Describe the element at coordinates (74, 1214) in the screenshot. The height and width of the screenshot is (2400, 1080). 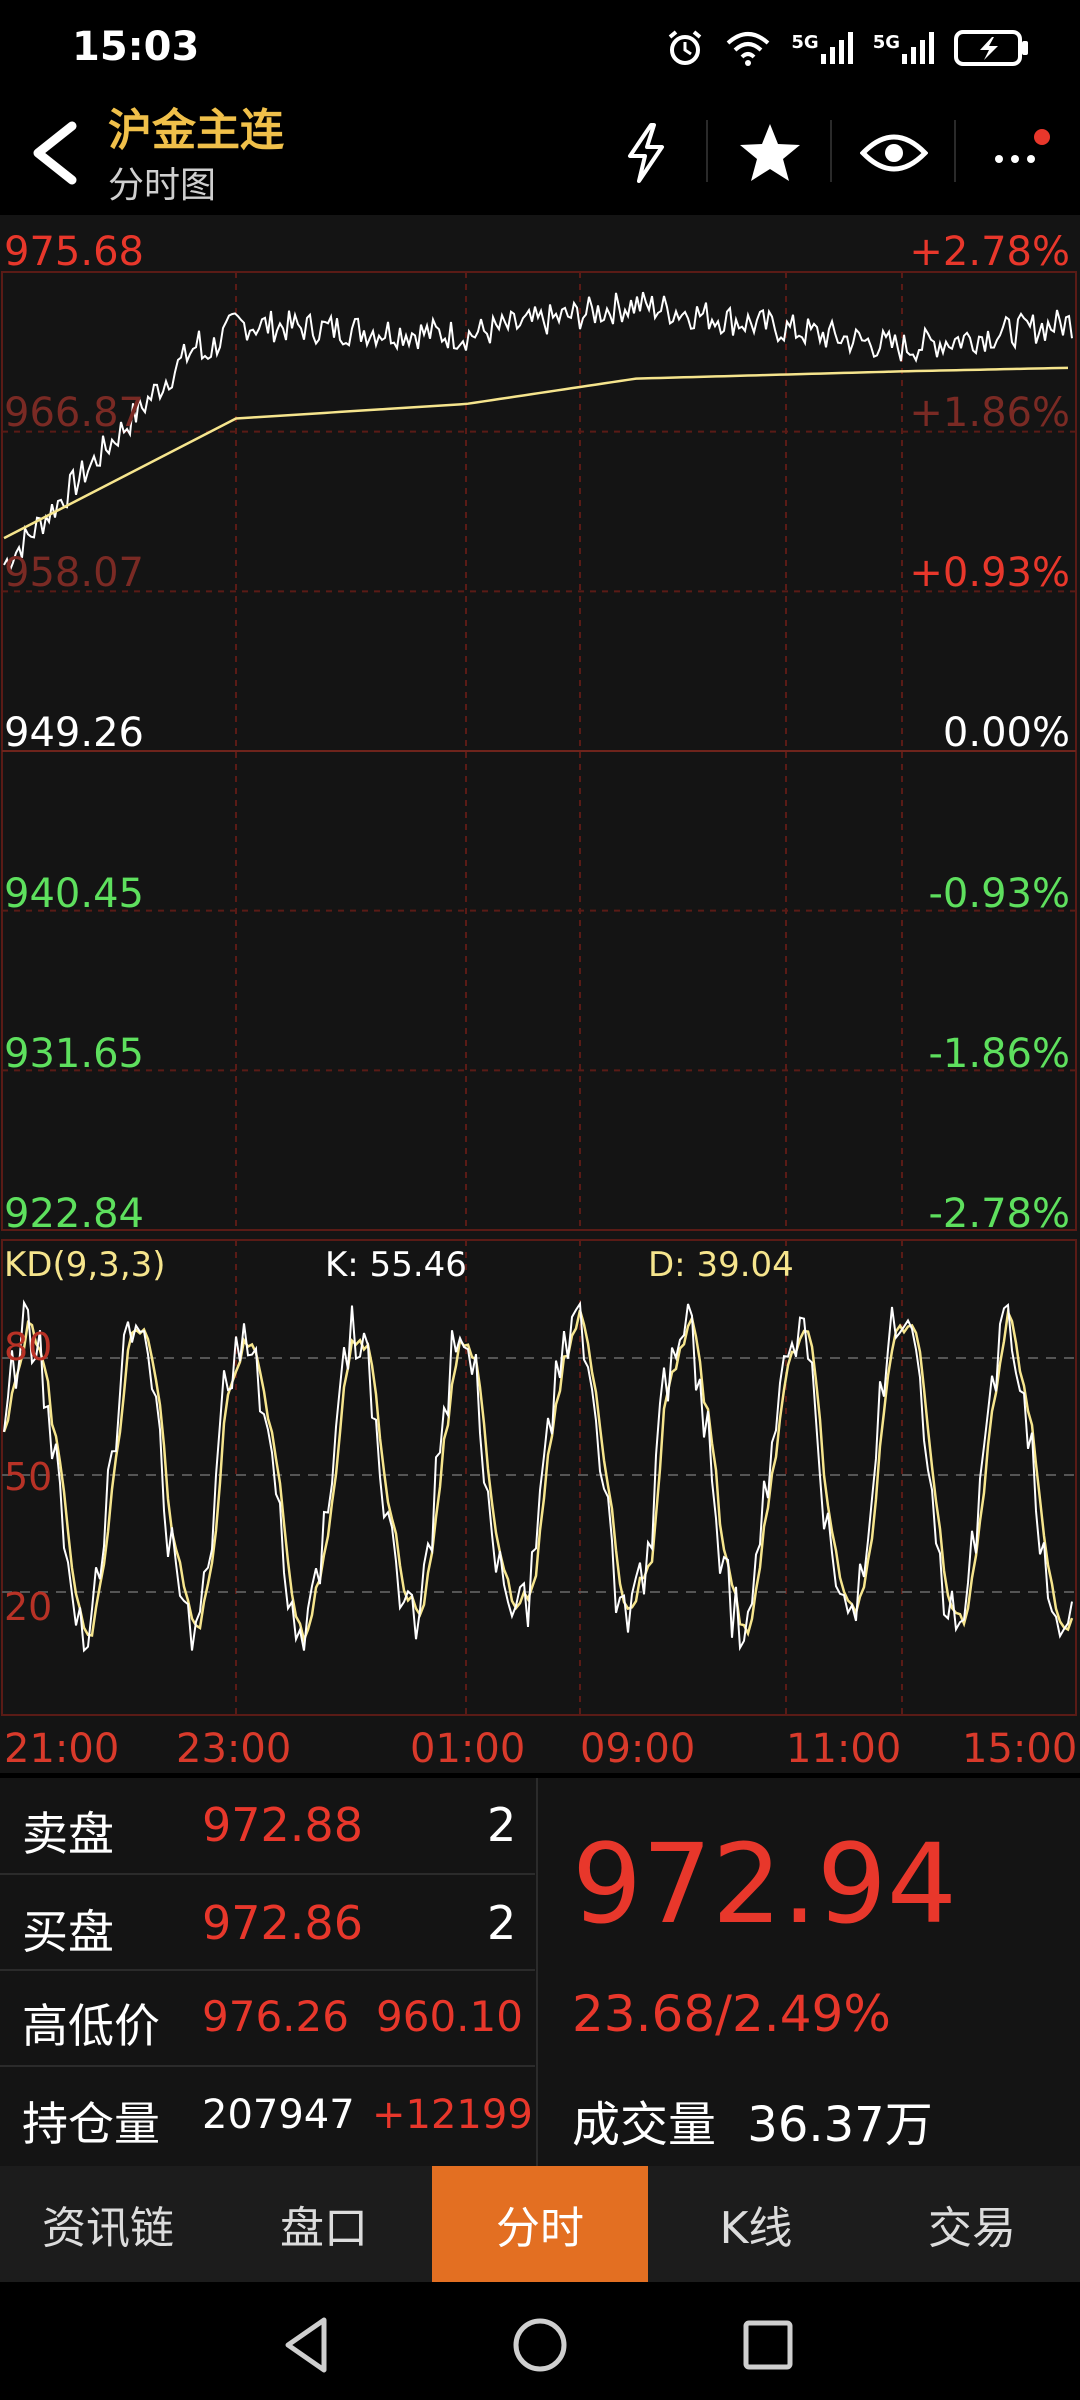
I see `price-label: 922.84` at that location.